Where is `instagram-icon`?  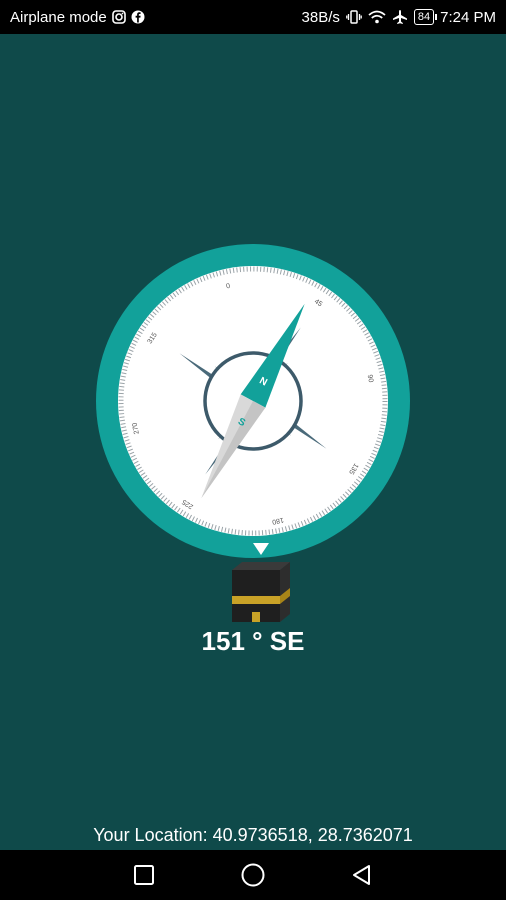 instagram-icon is located at coordinates (118, 17).